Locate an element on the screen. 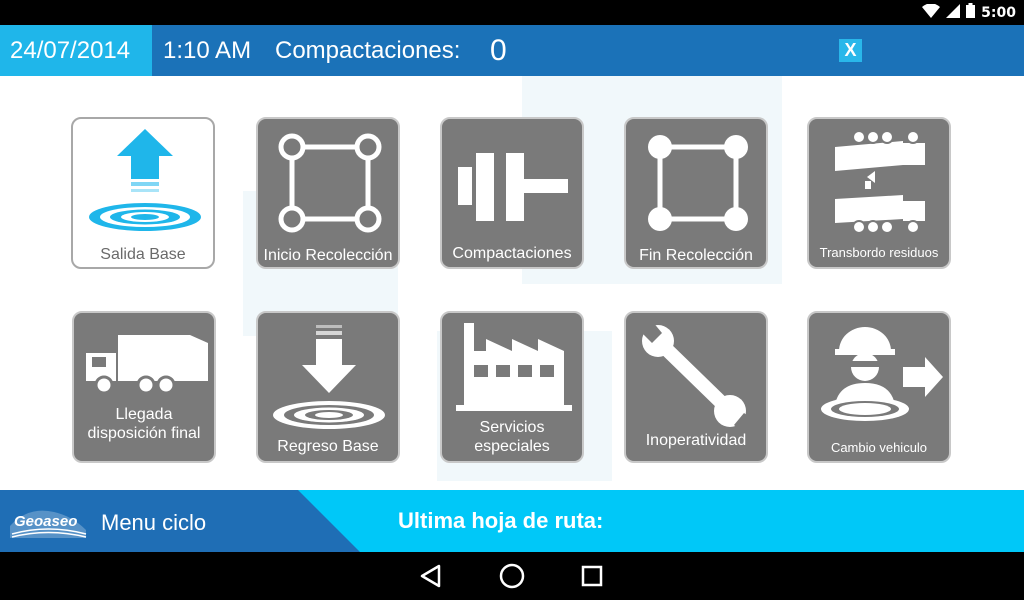  logo-text: Geoaseo is located at coordinates (45, 521).